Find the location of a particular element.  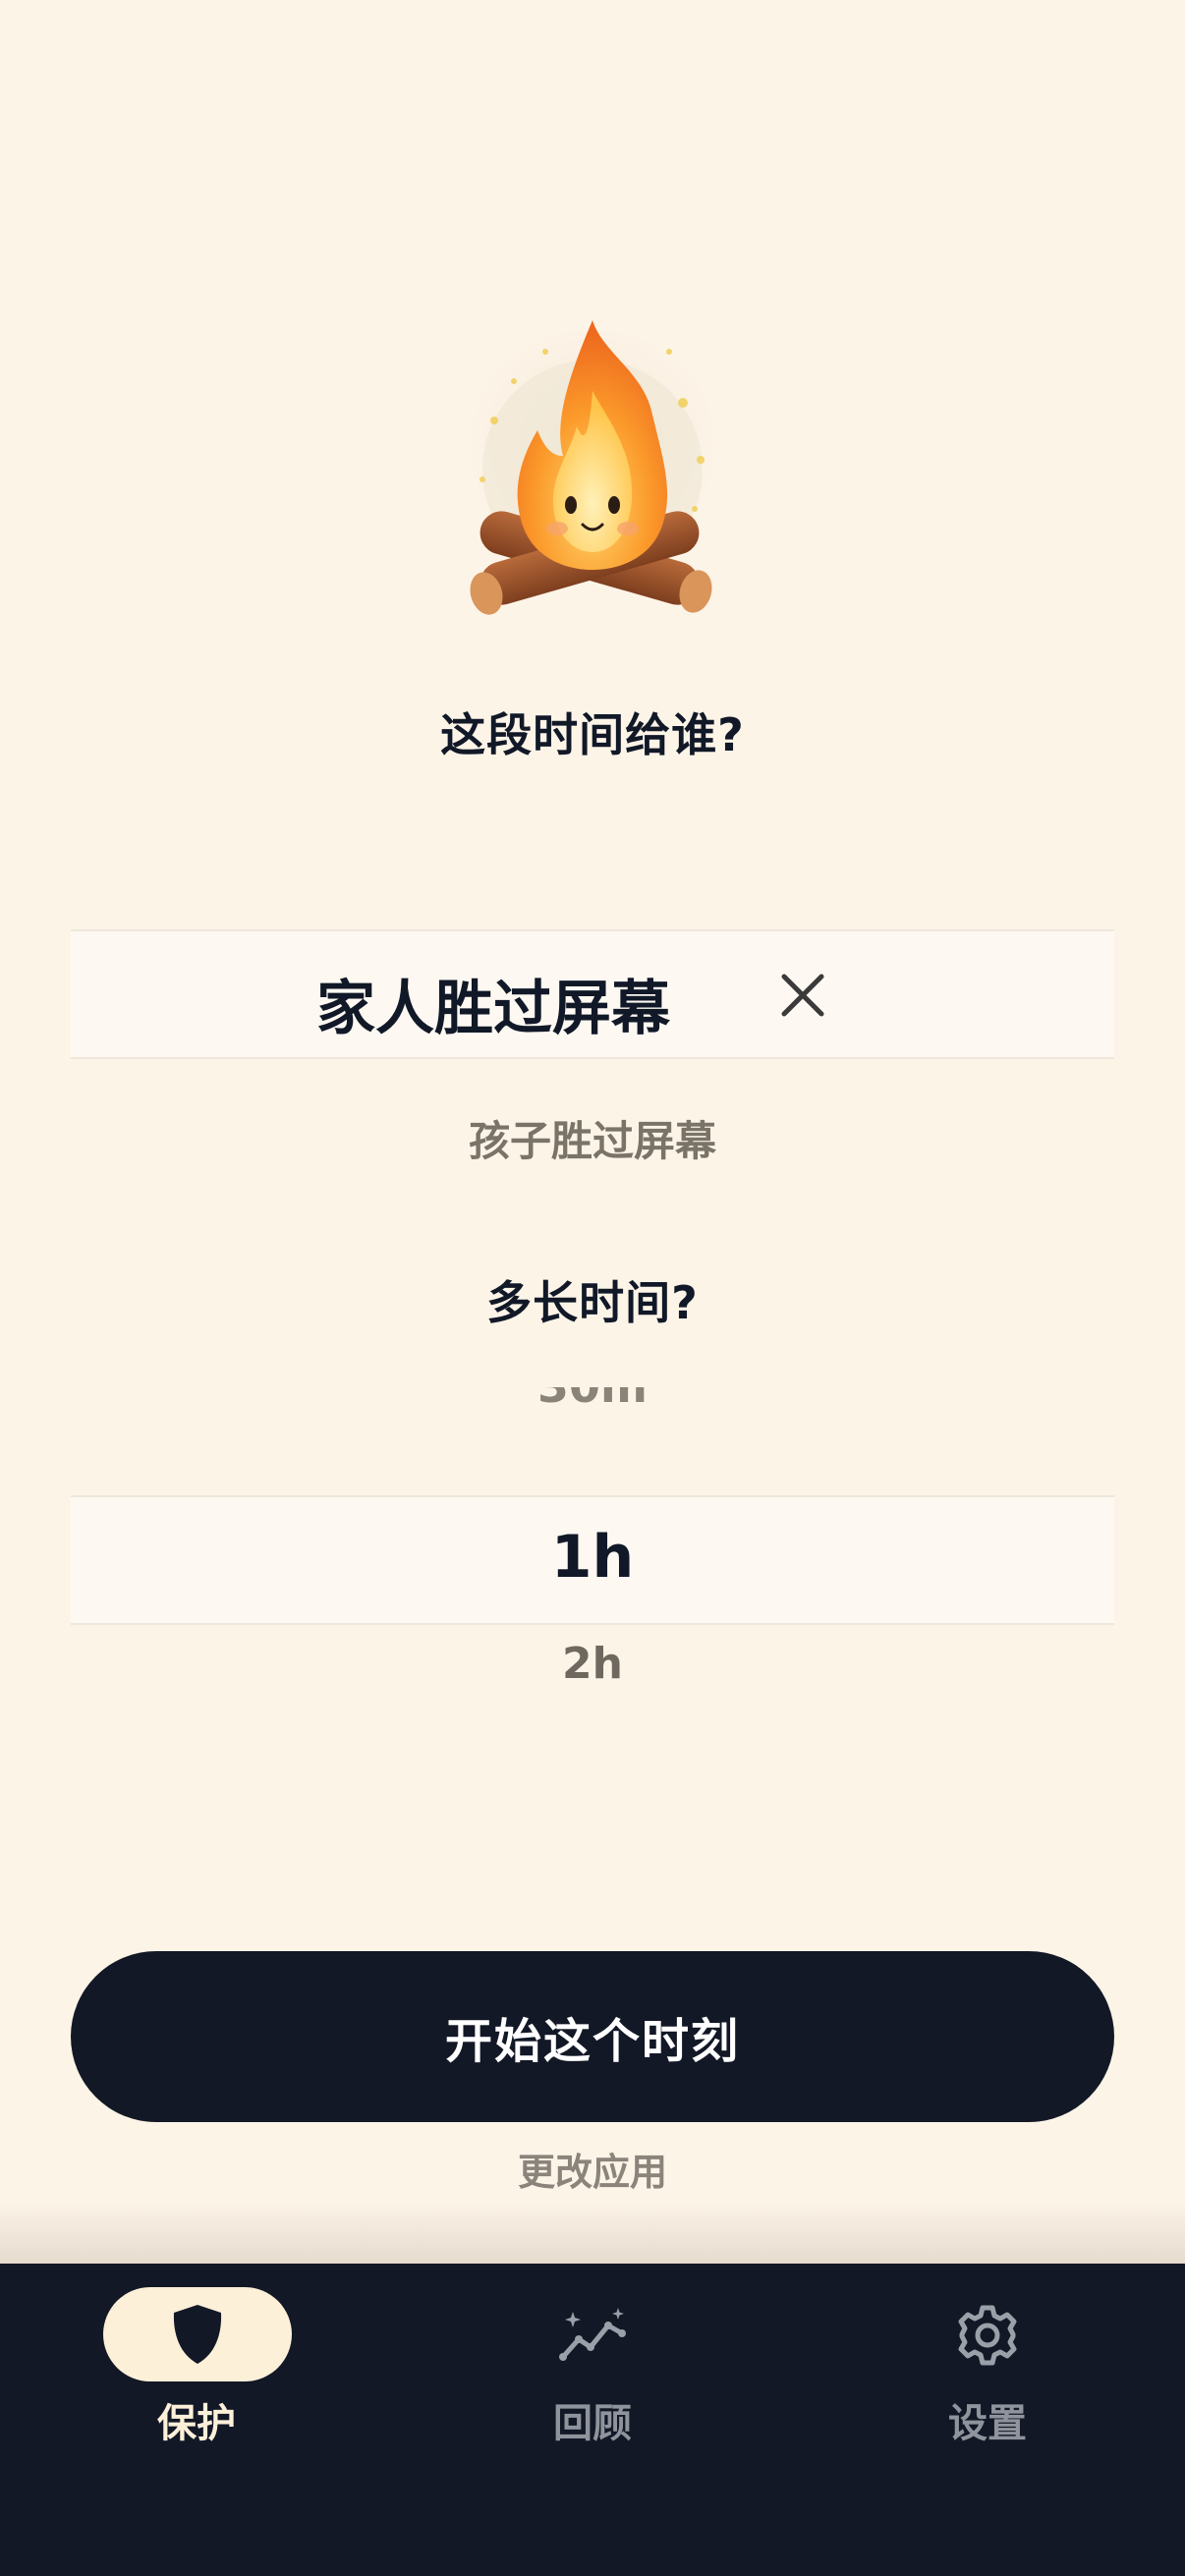

nav-item-settings: 设置 is located at coordinates (988, 2375).